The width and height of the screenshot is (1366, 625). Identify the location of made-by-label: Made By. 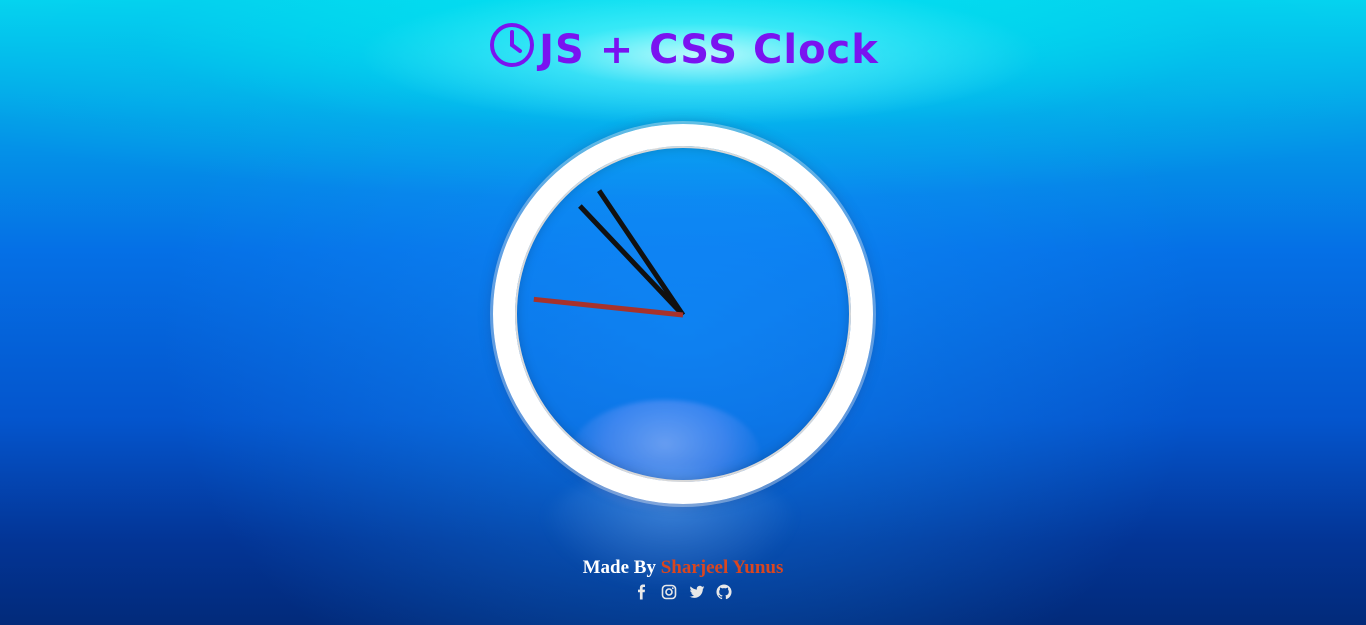
(619, 567).